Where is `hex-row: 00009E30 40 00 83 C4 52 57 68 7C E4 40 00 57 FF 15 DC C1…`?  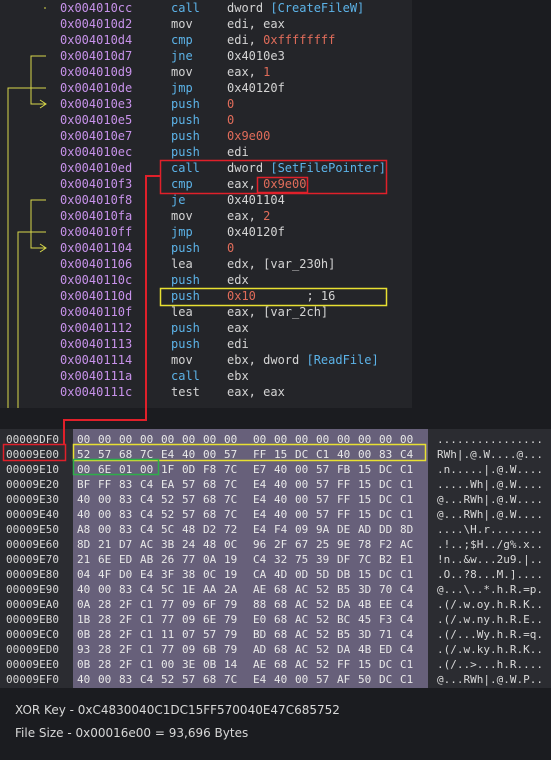
hex-row: 00009E30 40 00 83 C4 52 57 68 7C E4 40 00 57 FF 15 DC C1… is located at coordinates (275, 500).